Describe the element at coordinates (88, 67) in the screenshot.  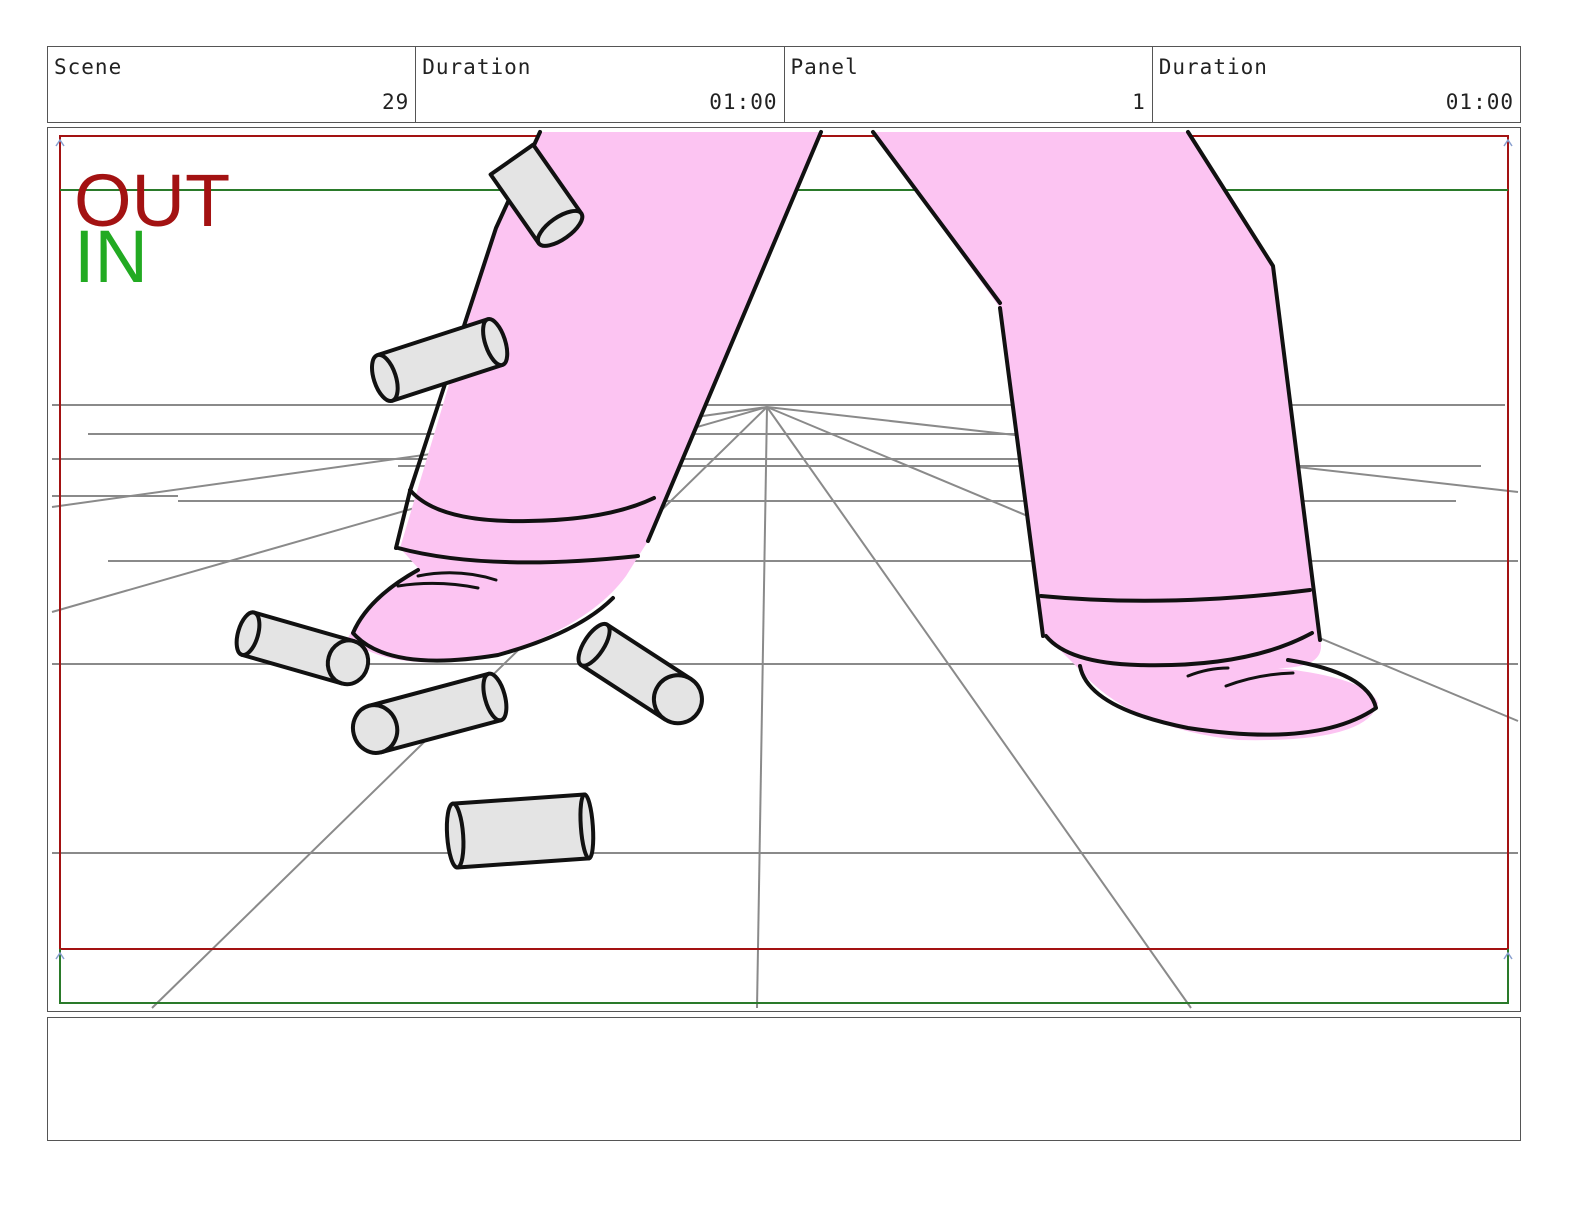
I see `scene-label: Scene` at that location.